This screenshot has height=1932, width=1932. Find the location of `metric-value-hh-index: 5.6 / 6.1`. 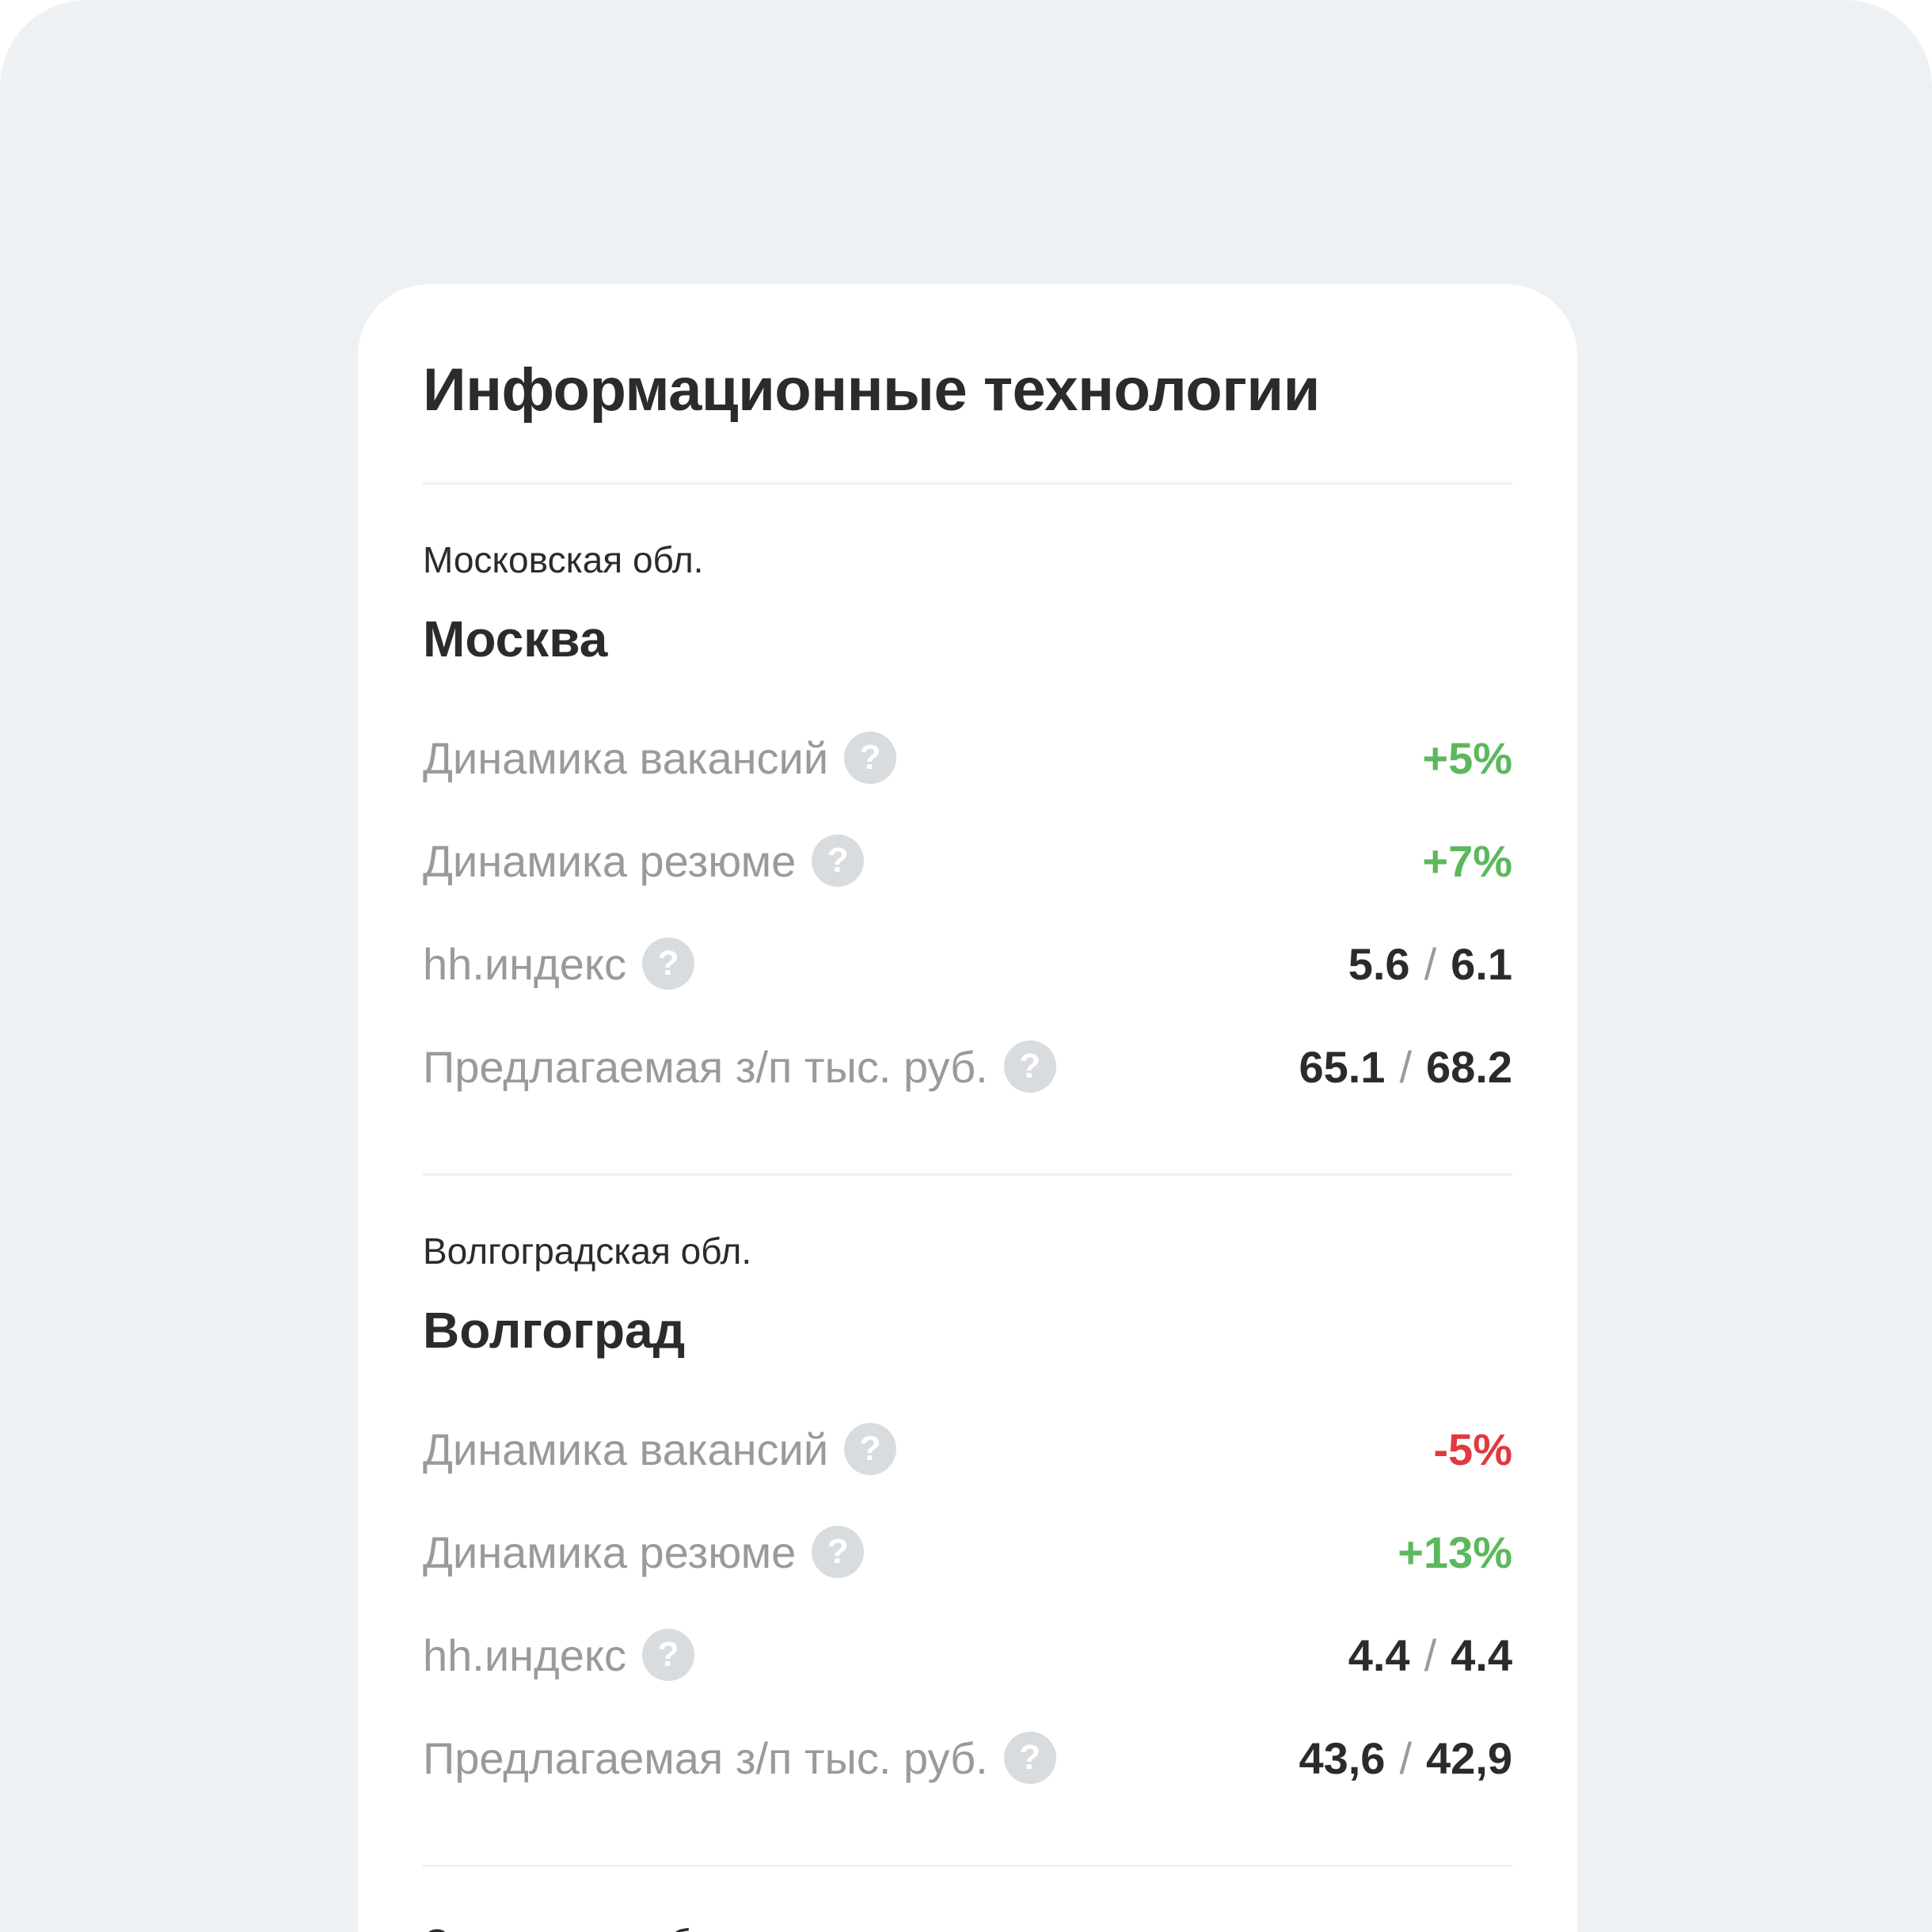

metric-value-hh-index: 5.6 / 6.1 is located at coordinates (1430, 964).